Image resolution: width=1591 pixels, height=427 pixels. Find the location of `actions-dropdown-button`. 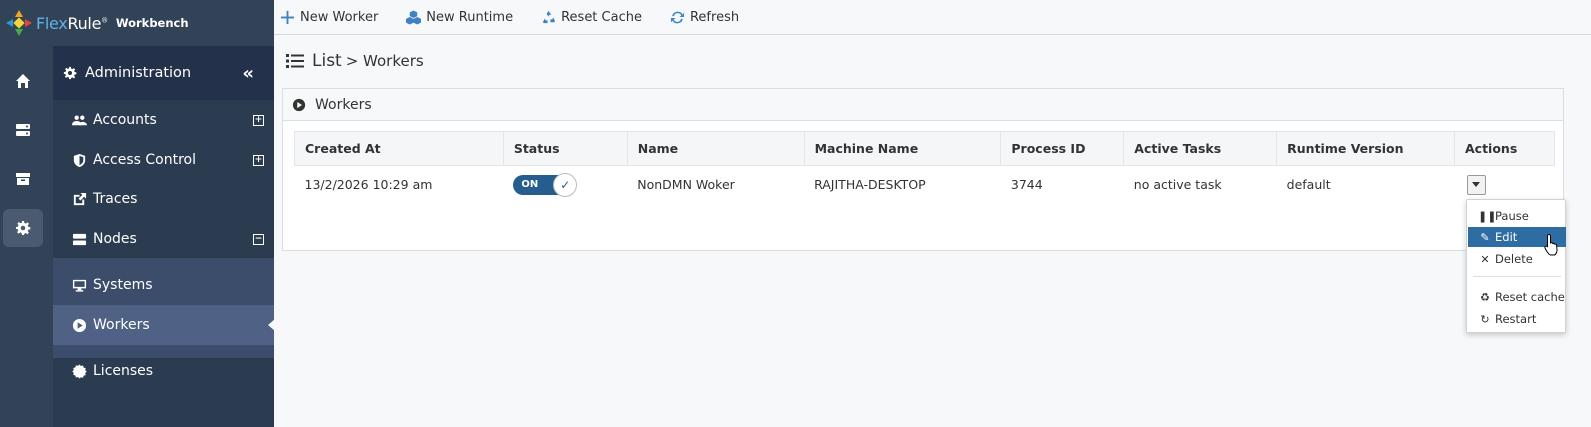

actions-dropdown-button is located at coordinates (1476, 184).